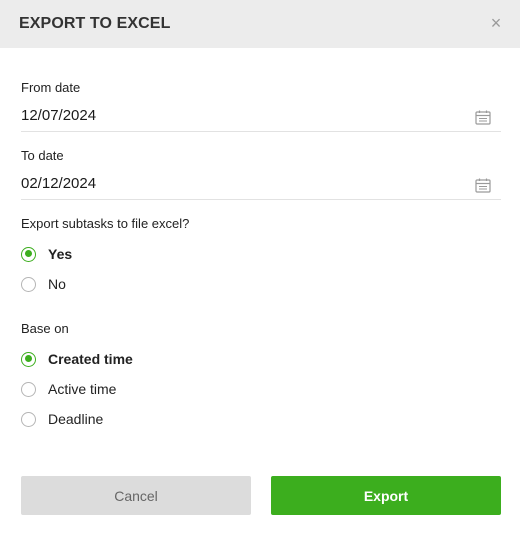 This screenshot has width=520, height=543. Describe the element at coordinates (260, 24) in the screenshot. I see `dialog-header: EXPORT TO EXCEL ×` at that location.